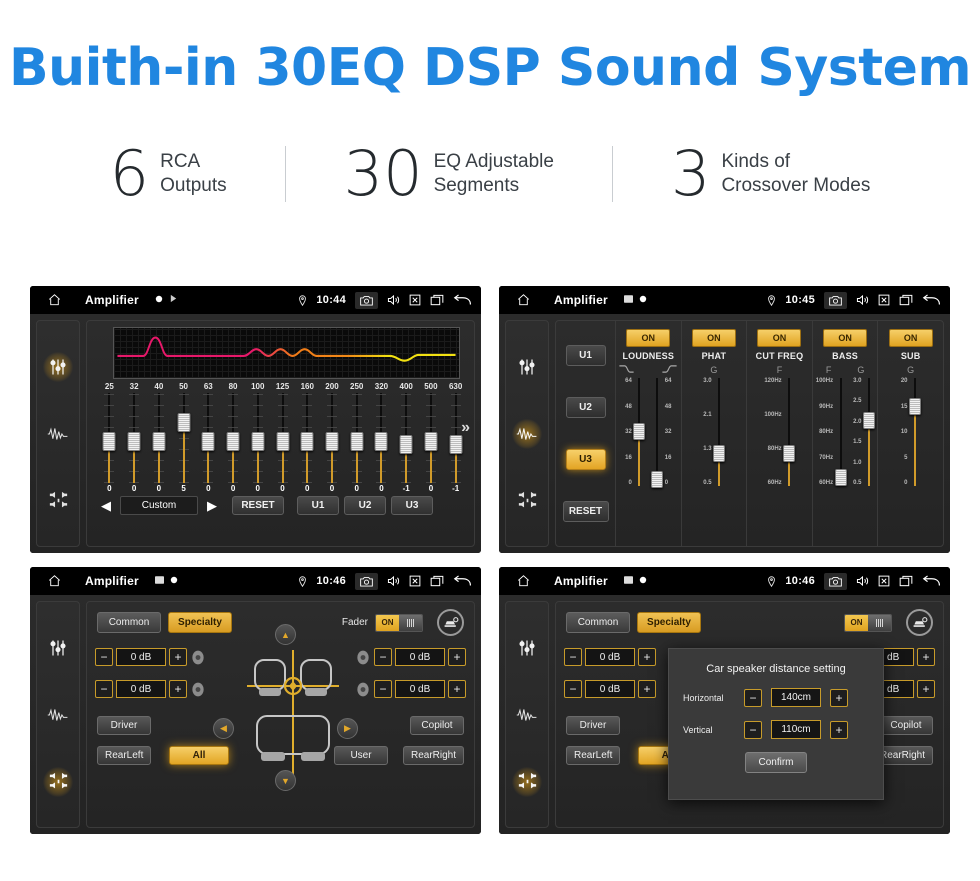 The image size is (980, 881). Describe the element at coordinates (433, 755) in the screenshot. I see `seat-button-rearright: RearRight` at that location.